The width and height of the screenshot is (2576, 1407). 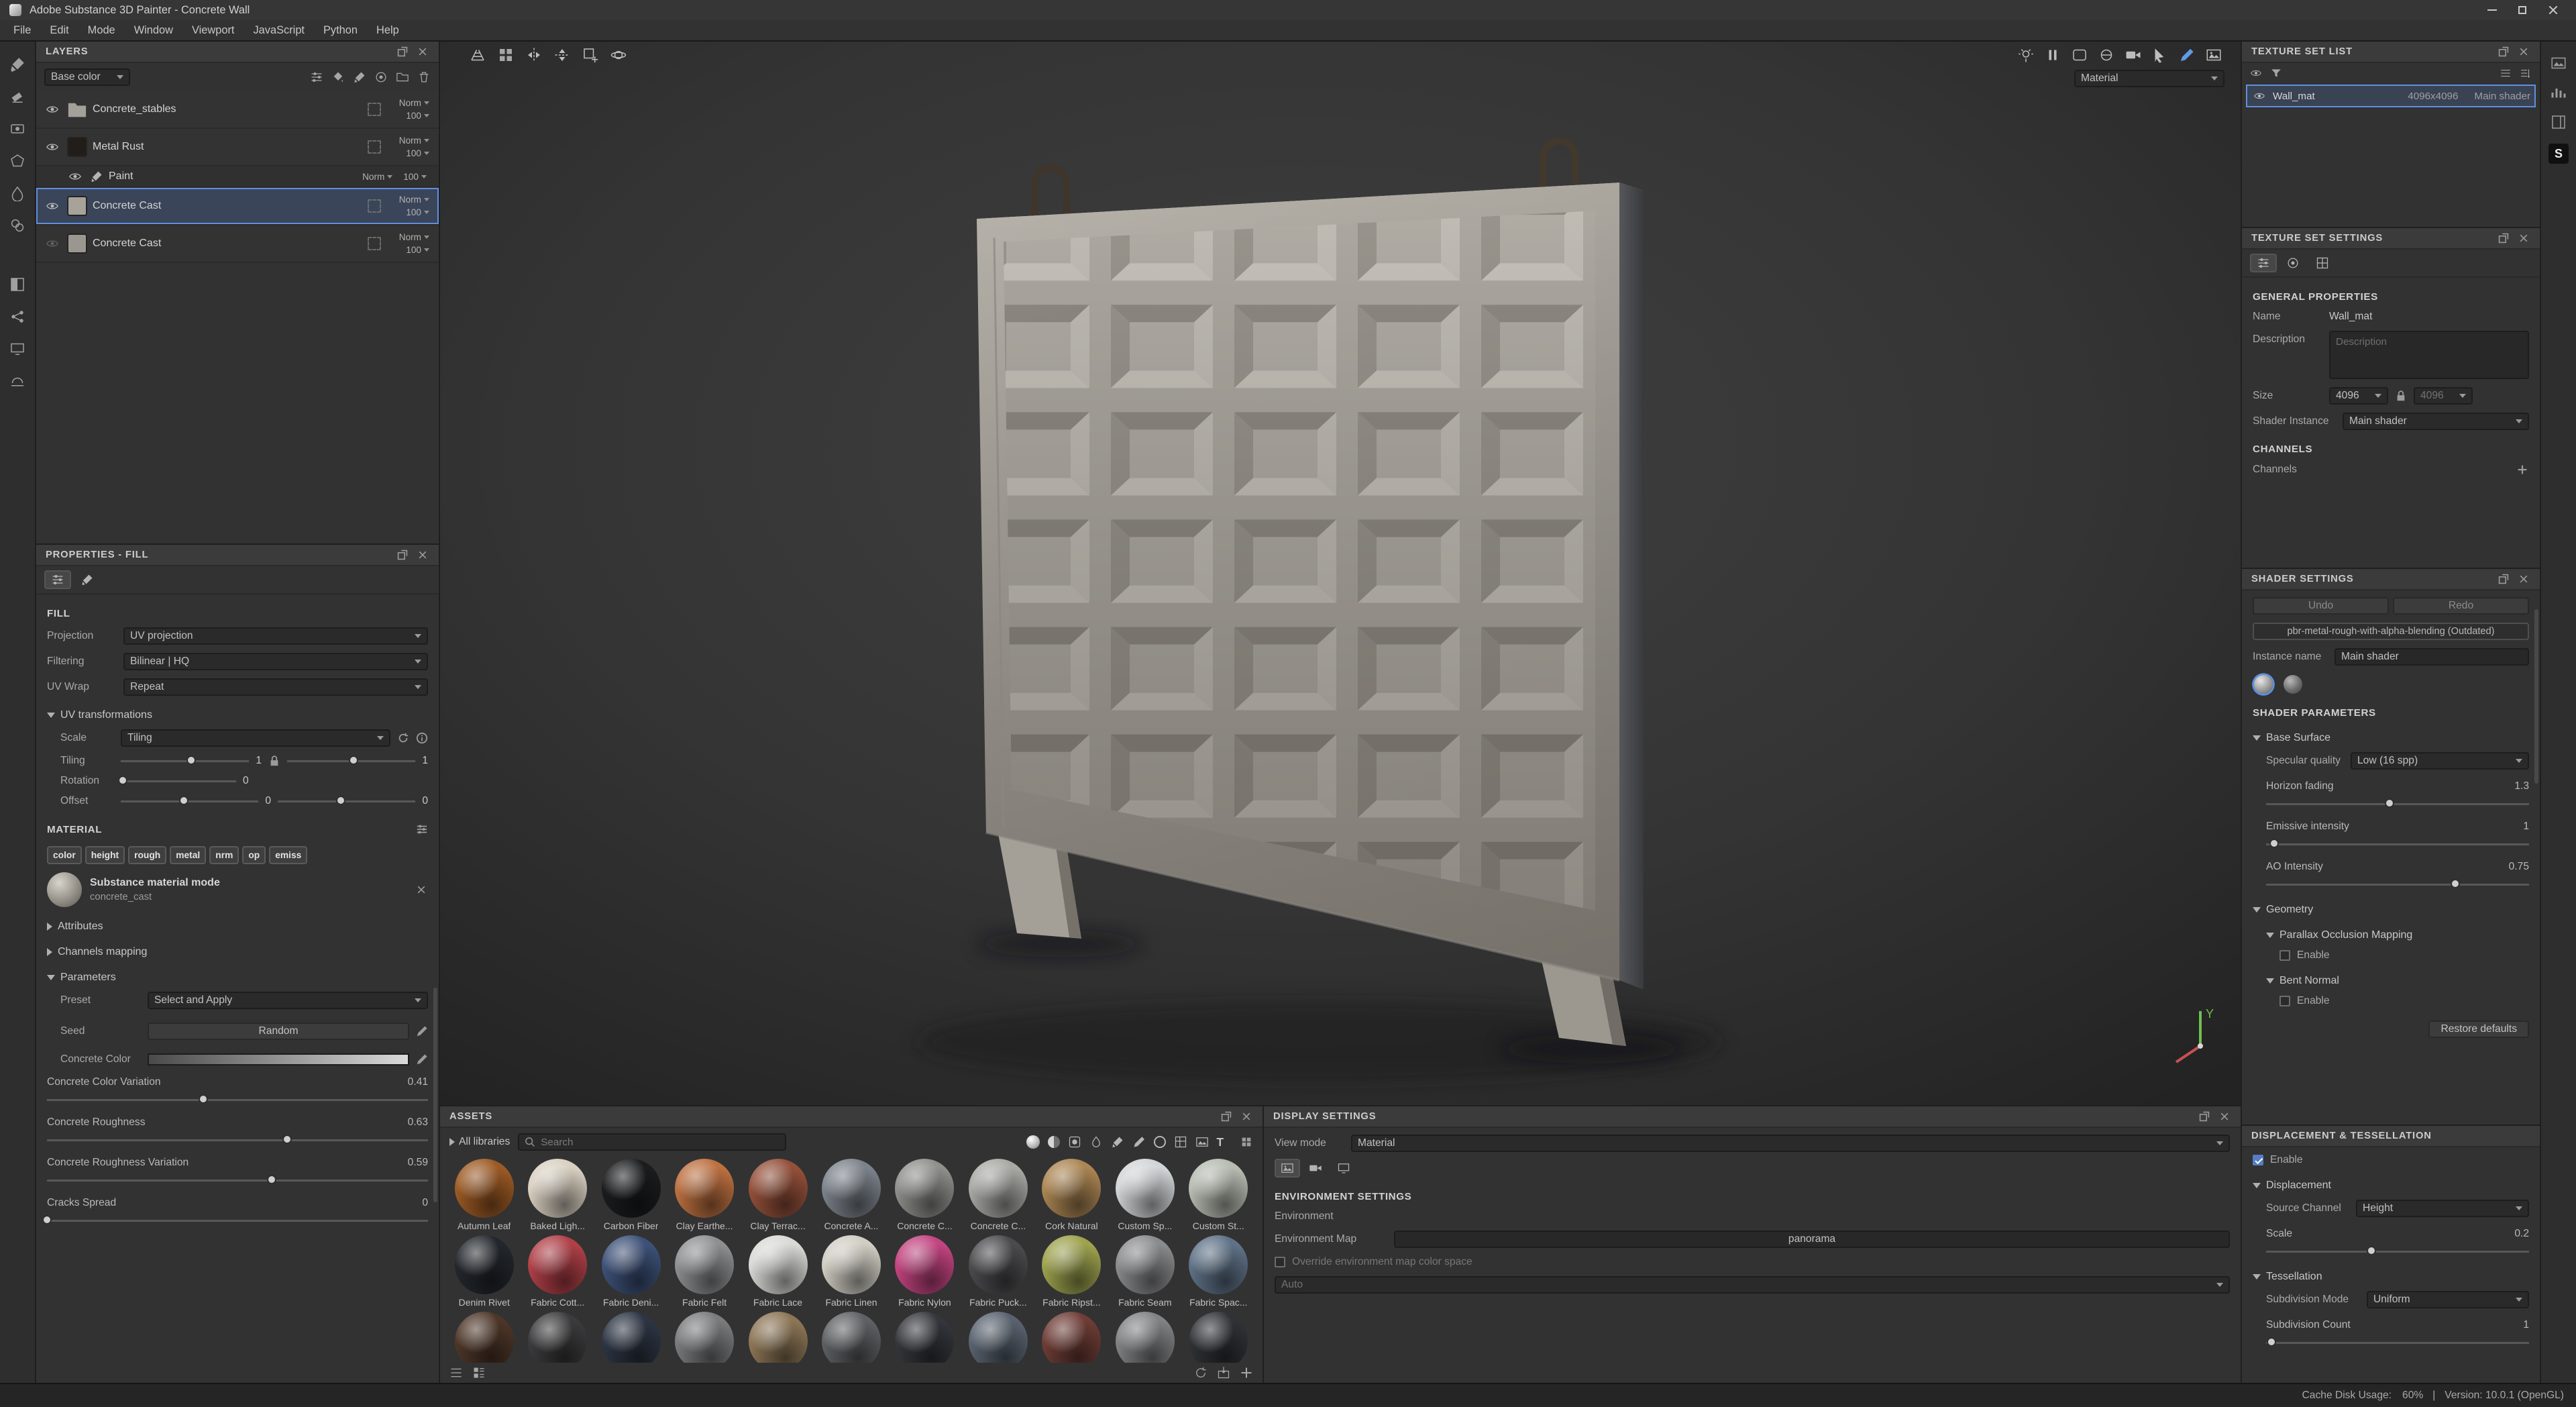 I want to click on horizon-fading-slider, so click(x=2397, y=804).